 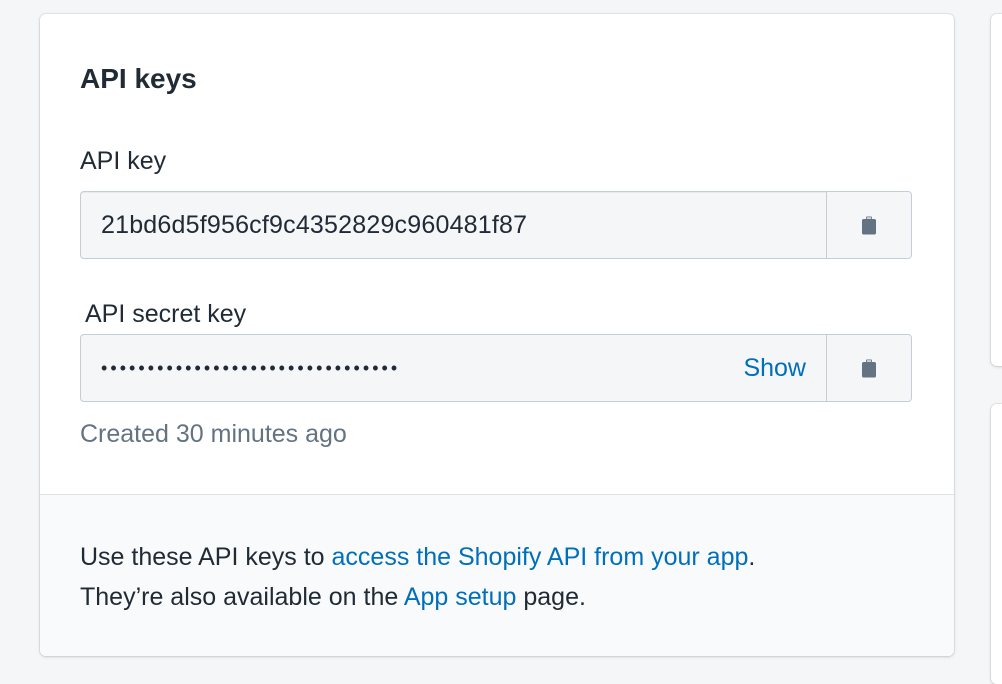 I want to click on api-key-field: 21bd6d5f956cf9c4352829c960481f87, so click(x=496, y=225).